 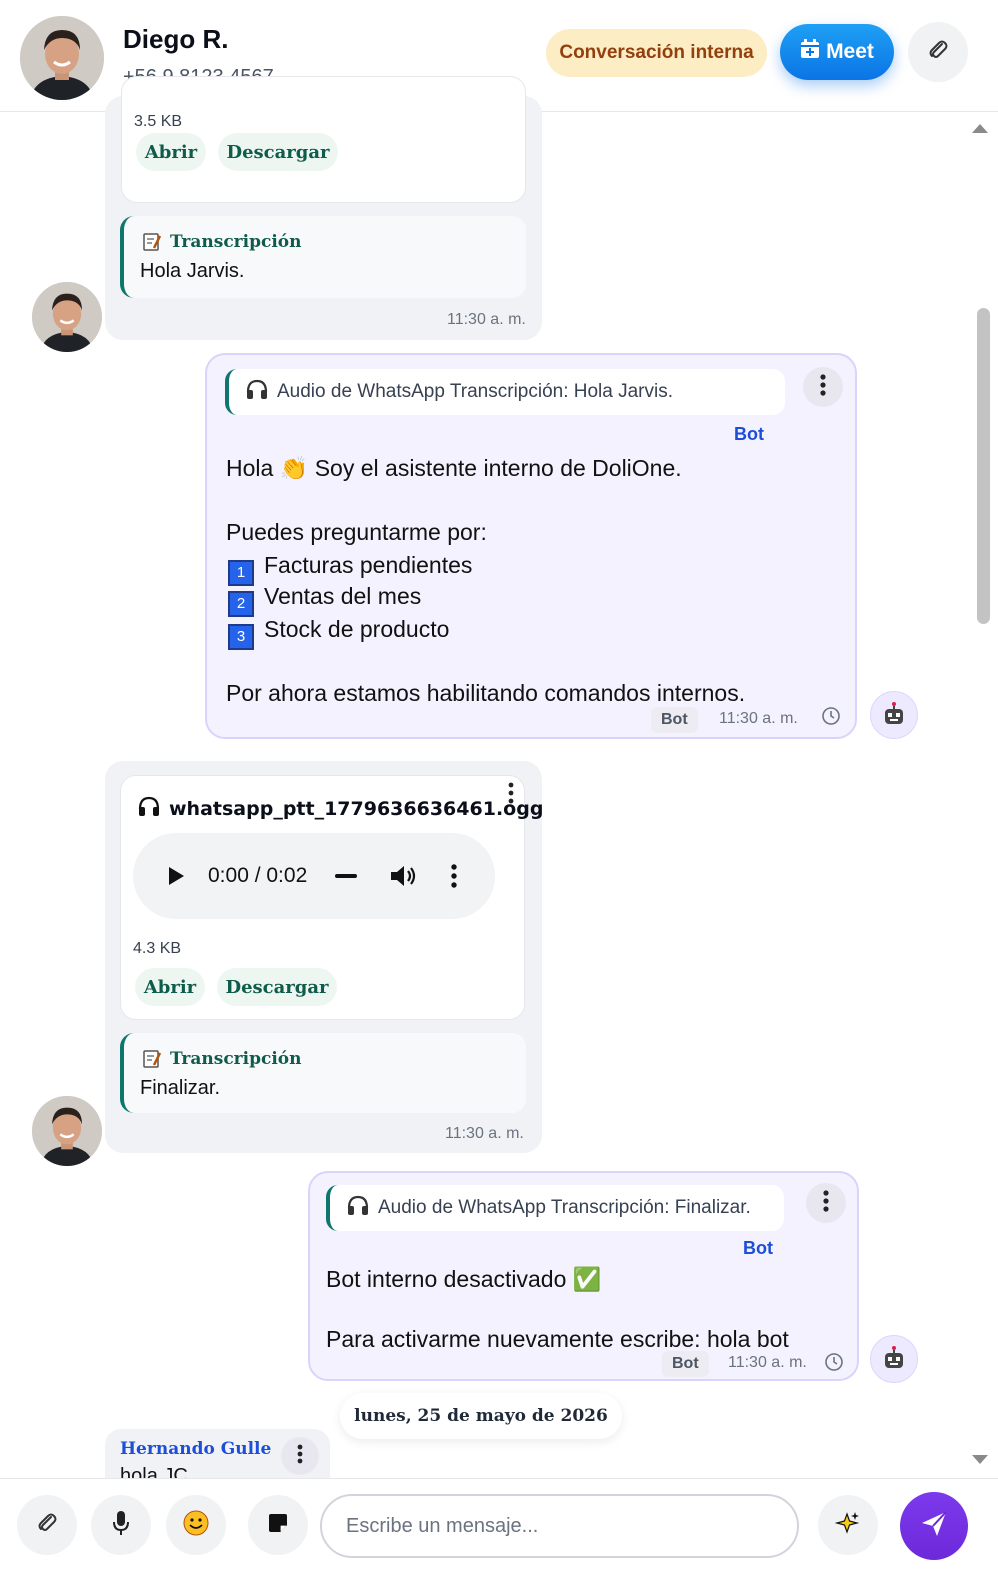 I want to click on scroll-up-arrow-icon, so click(x=980, y=128).